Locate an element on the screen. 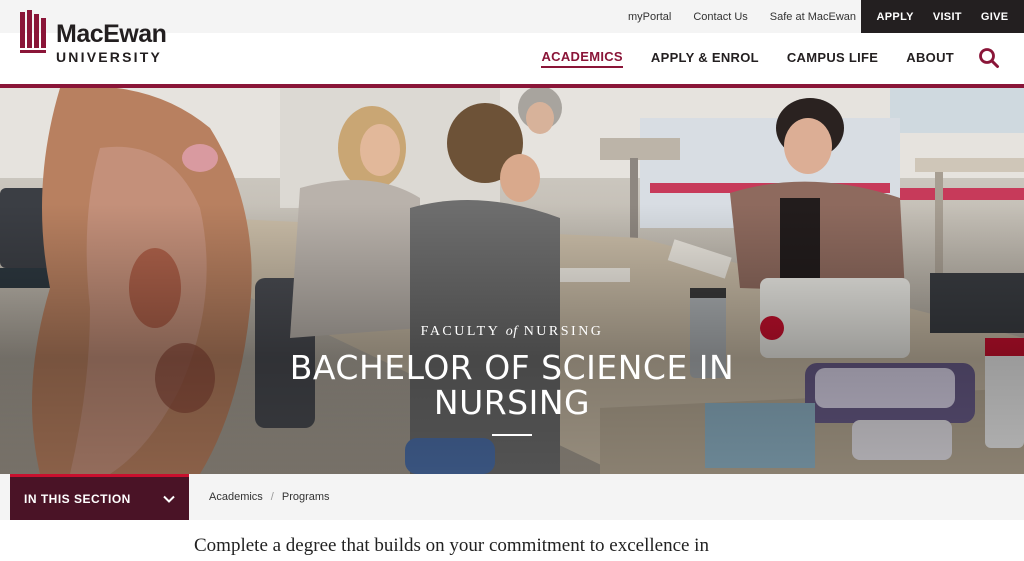  breadcrumb: Academics / Programs is located at coordinates (269, 497).